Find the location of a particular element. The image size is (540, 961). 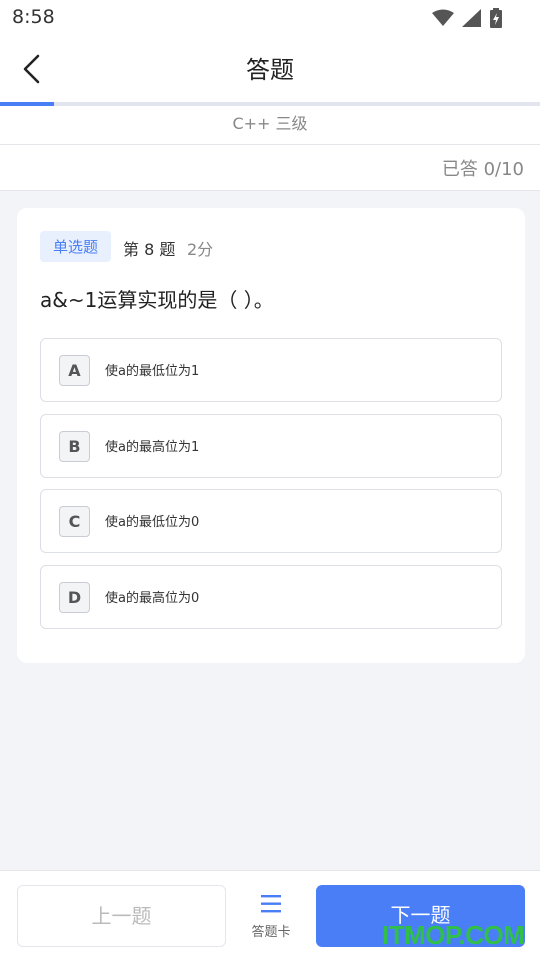

option-letter: B is located at coordinates (74, 446).